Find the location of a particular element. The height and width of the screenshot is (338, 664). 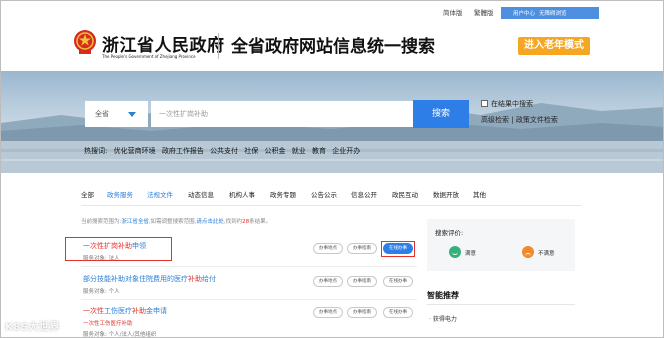

hot-word: 公积金 is located at coordinates (275, 151).